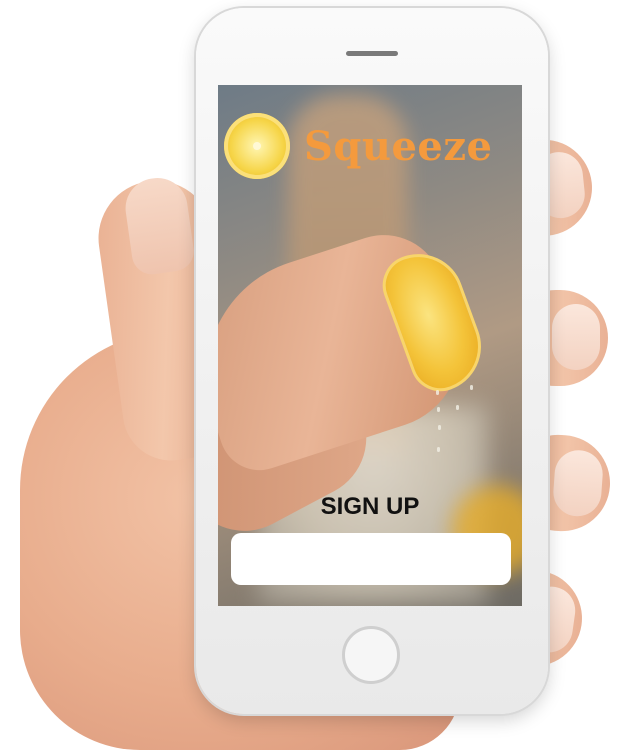 The height and width of the screenshot is (755, 622). What do you see at coordinates (371, 559) in the screenshot?
I see `signup-input` at bounding box center [371, 559].